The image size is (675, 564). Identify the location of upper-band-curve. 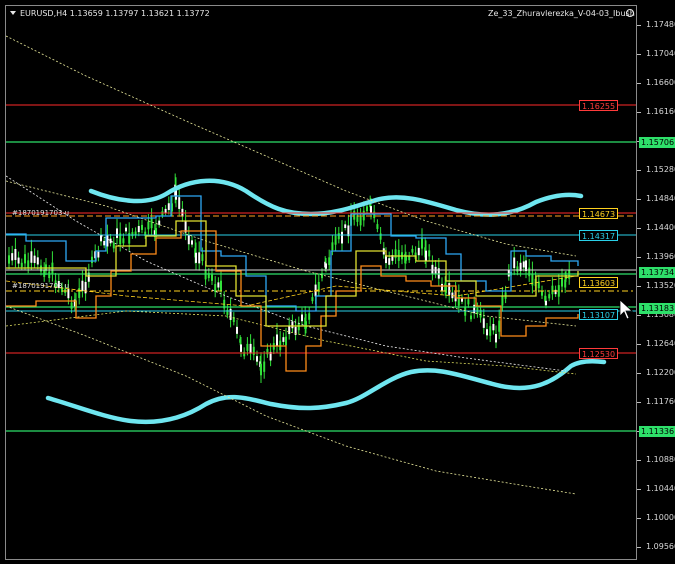
(336, 197).